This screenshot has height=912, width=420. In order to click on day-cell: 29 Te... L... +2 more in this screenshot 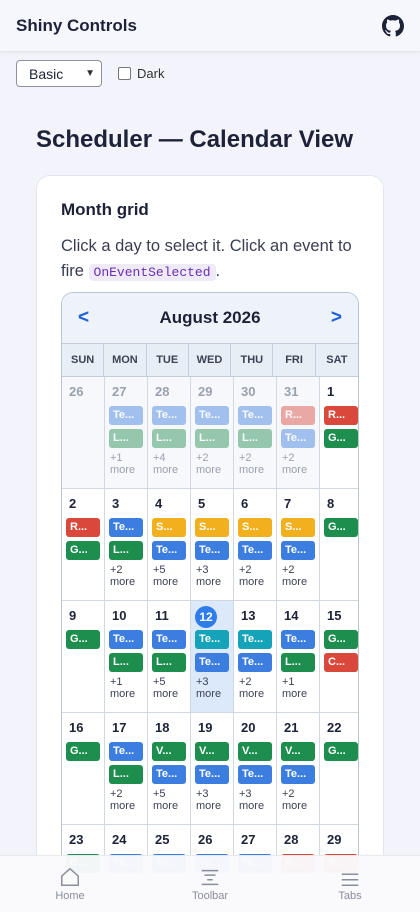, I will do `click(212, 433)`.